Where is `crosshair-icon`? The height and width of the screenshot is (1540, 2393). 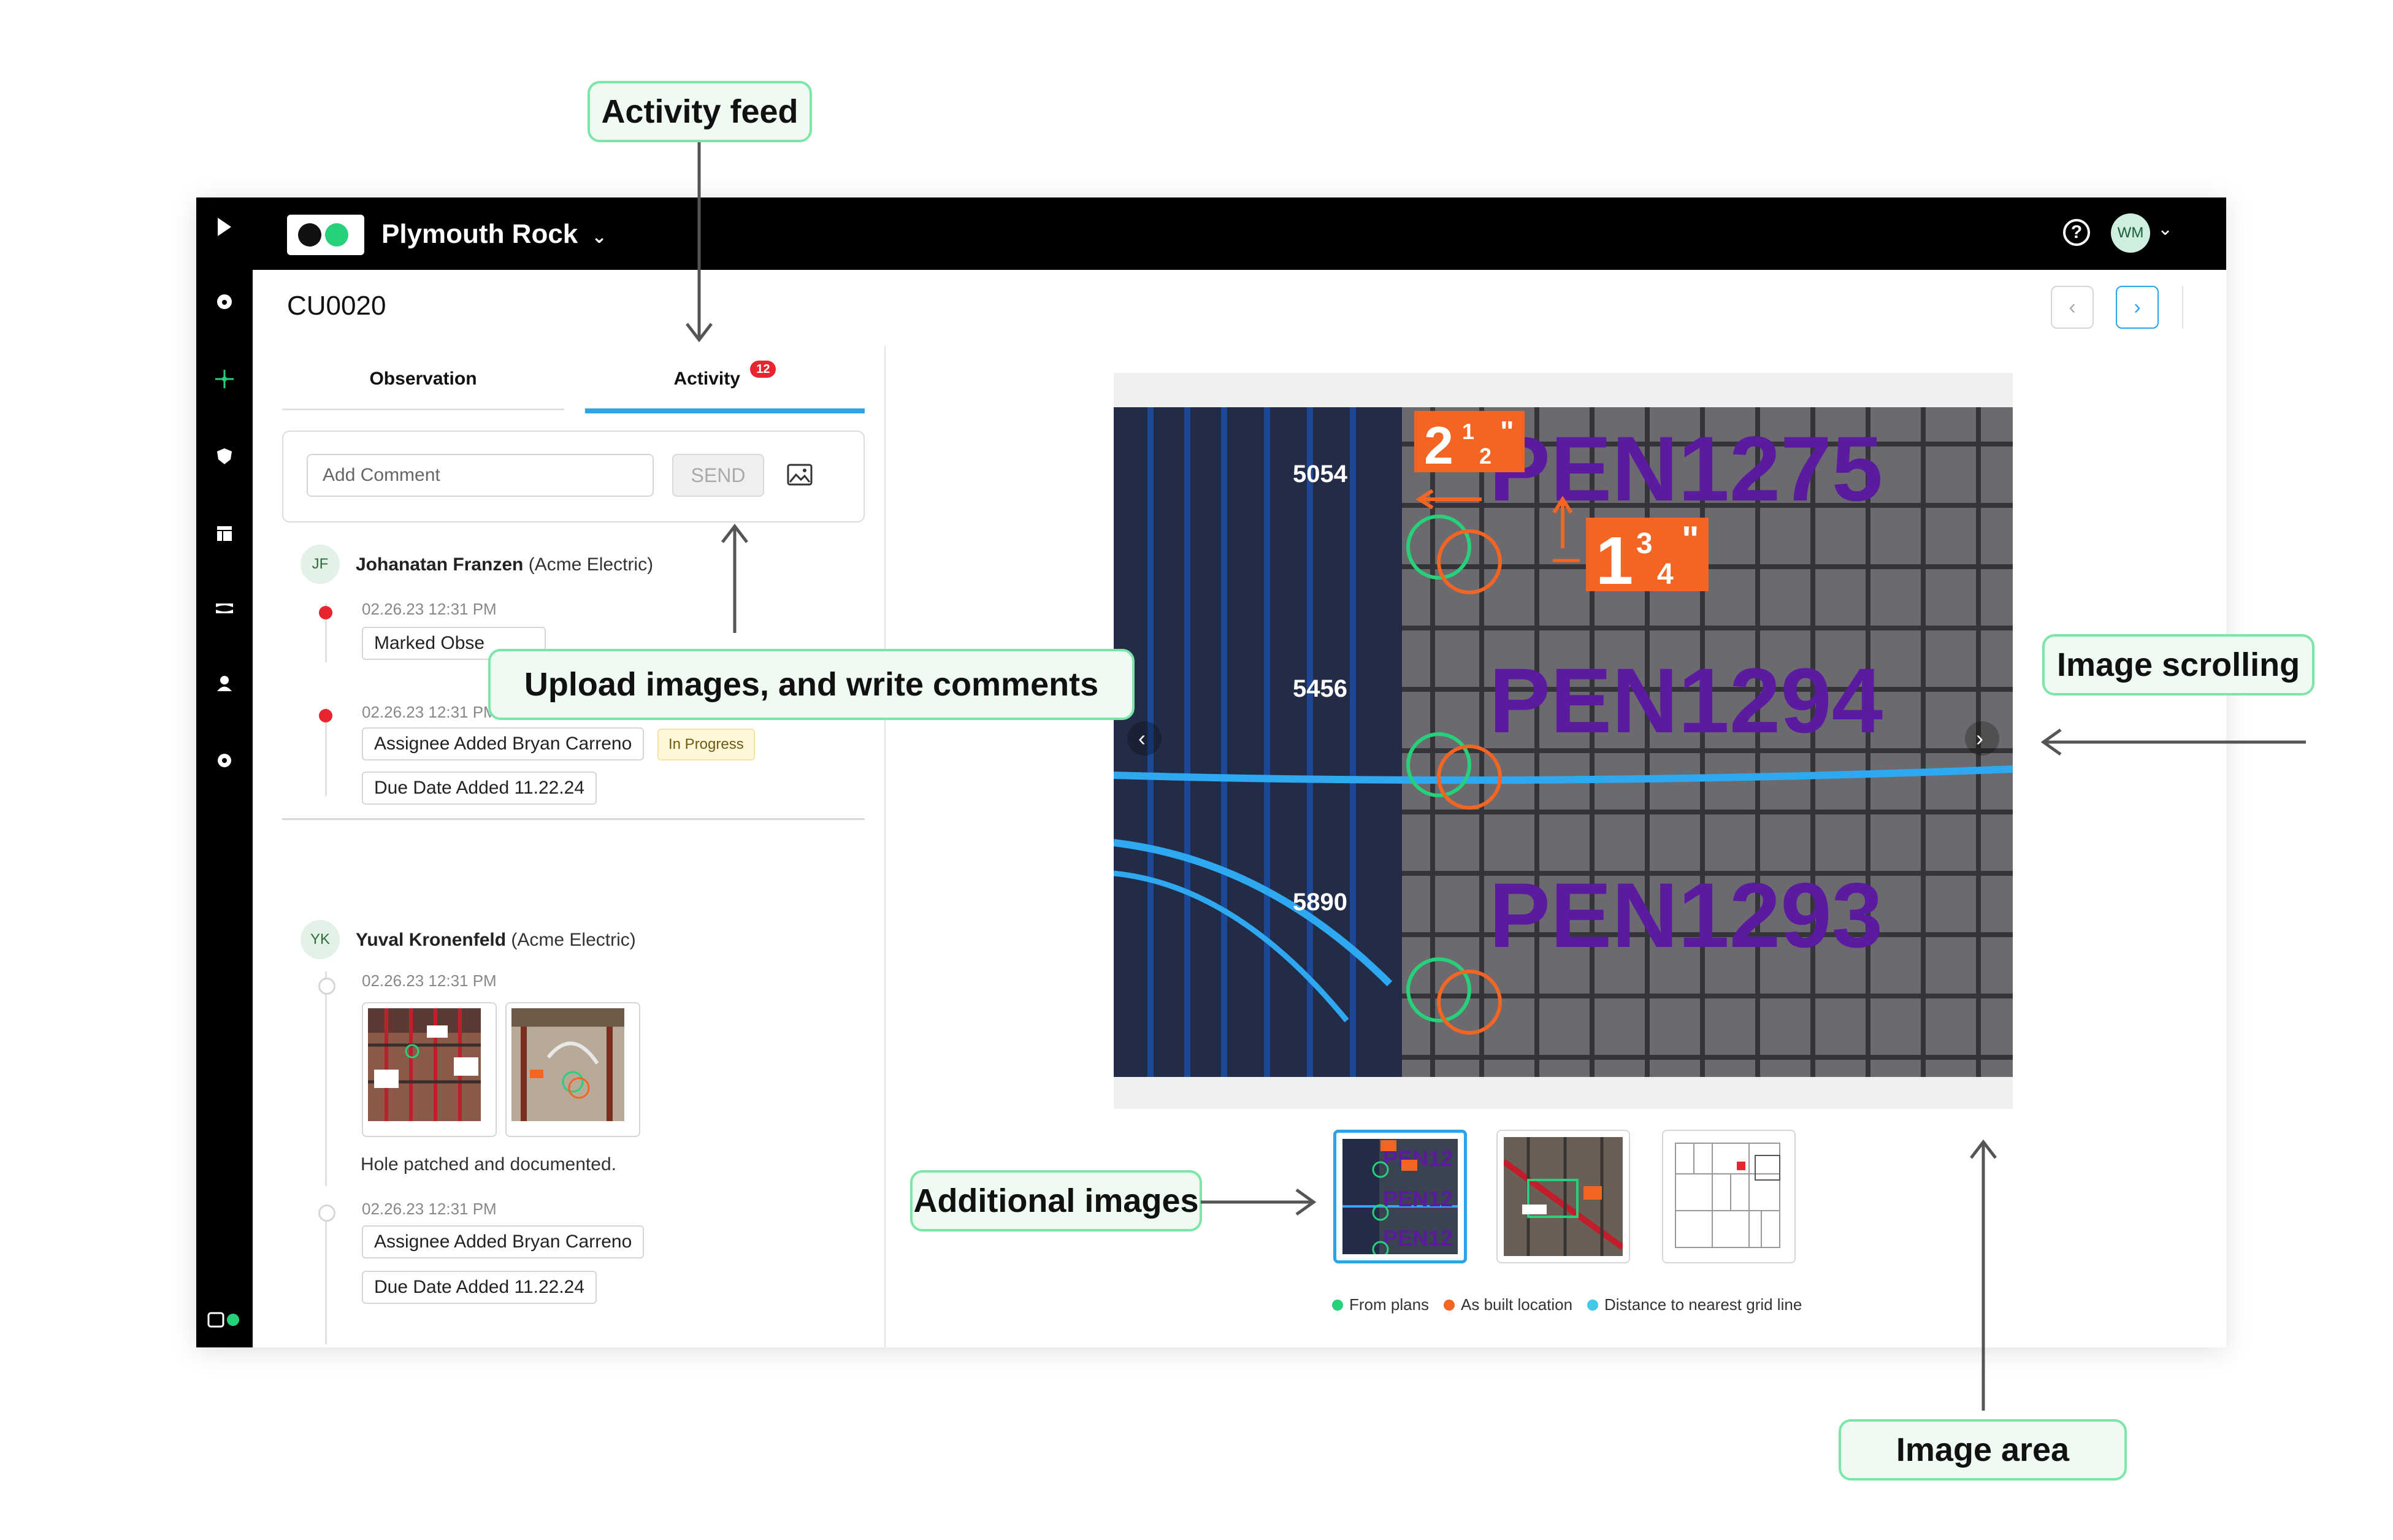 crosshair-icon is located at coordinates (224, 379).